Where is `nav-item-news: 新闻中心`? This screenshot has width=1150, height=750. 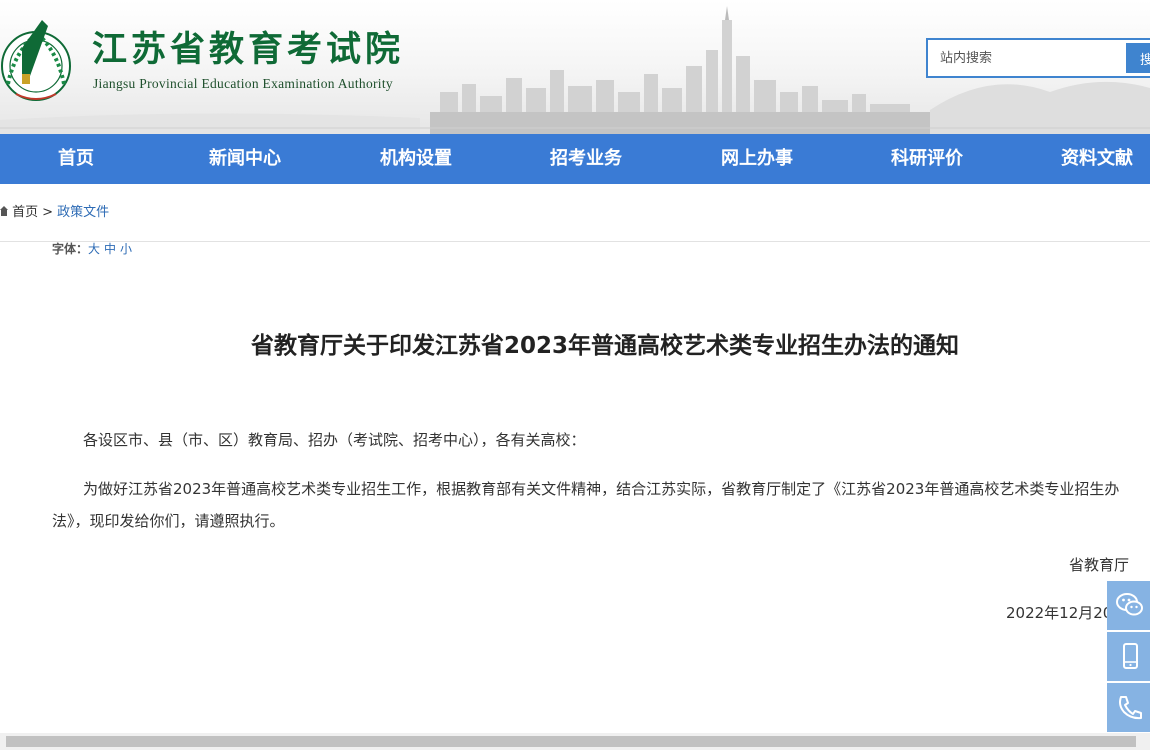 nav-item-news: 新闻中心 is located at coordinates (245, 159).